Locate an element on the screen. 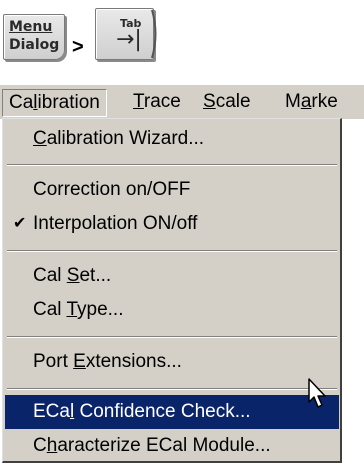 The image size is (364, 465). tab-key: Tab →| is located at coordinates (124, 34).